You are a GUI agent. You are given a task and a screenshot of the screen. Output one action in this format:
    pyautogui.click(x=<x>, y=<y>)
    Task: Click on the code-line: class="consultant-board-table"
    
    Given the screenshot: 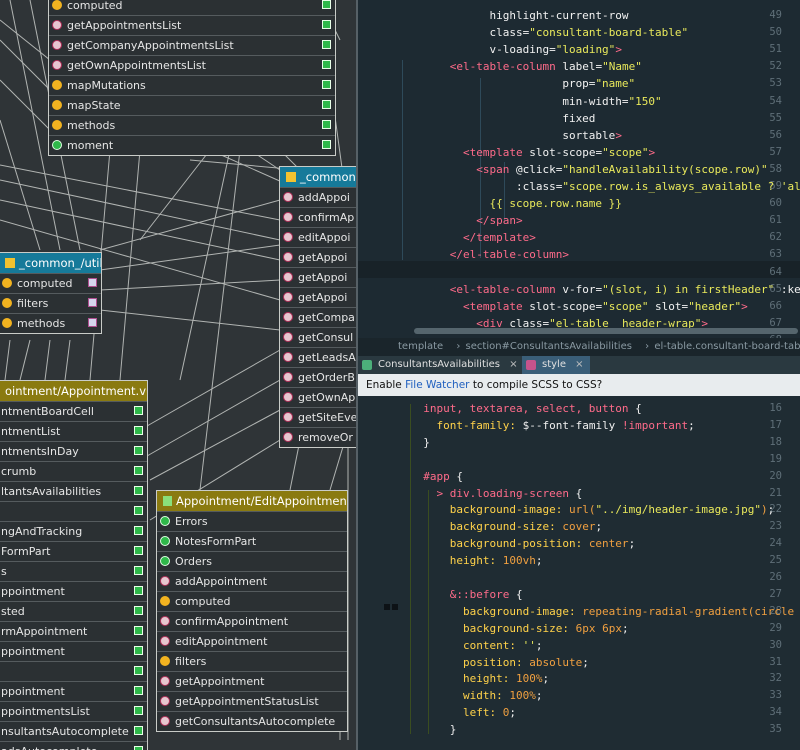 What is the action you would take?
    pyautogui.click(x=549, y=32)
    